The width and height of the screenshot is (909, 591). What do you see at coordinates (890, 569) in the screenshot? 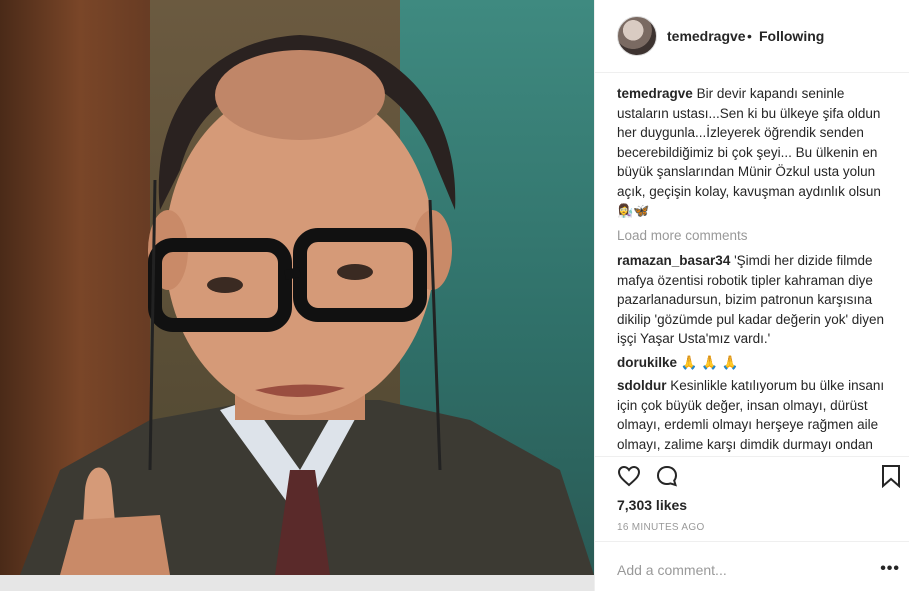
I see `more-options-icon: •••` at bounding box center [890, 569].